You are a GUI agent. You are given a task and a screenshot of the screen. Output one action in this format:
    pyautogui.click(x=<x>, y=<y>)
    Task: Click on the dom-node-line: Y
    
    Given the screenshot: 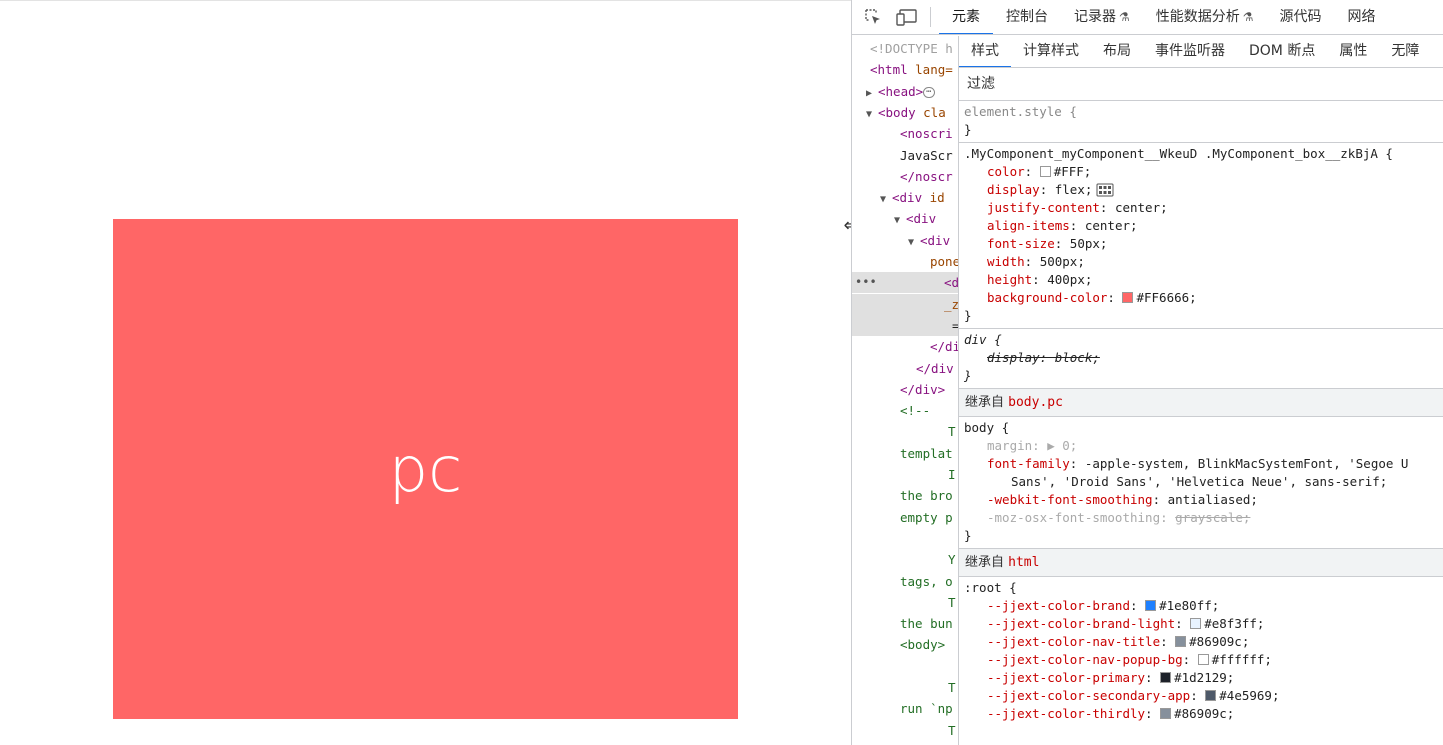 What is the action you would take?
    pyautogui.click(x=905, y=559)
    